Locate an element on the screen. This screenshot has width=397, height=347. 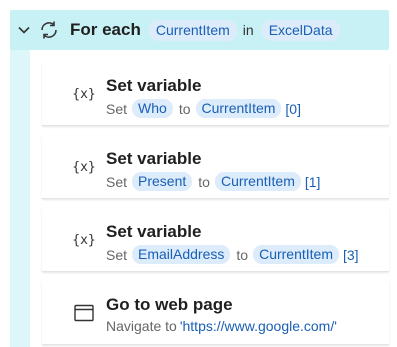
foreach-body-rail is located at coordinates (20, 198).